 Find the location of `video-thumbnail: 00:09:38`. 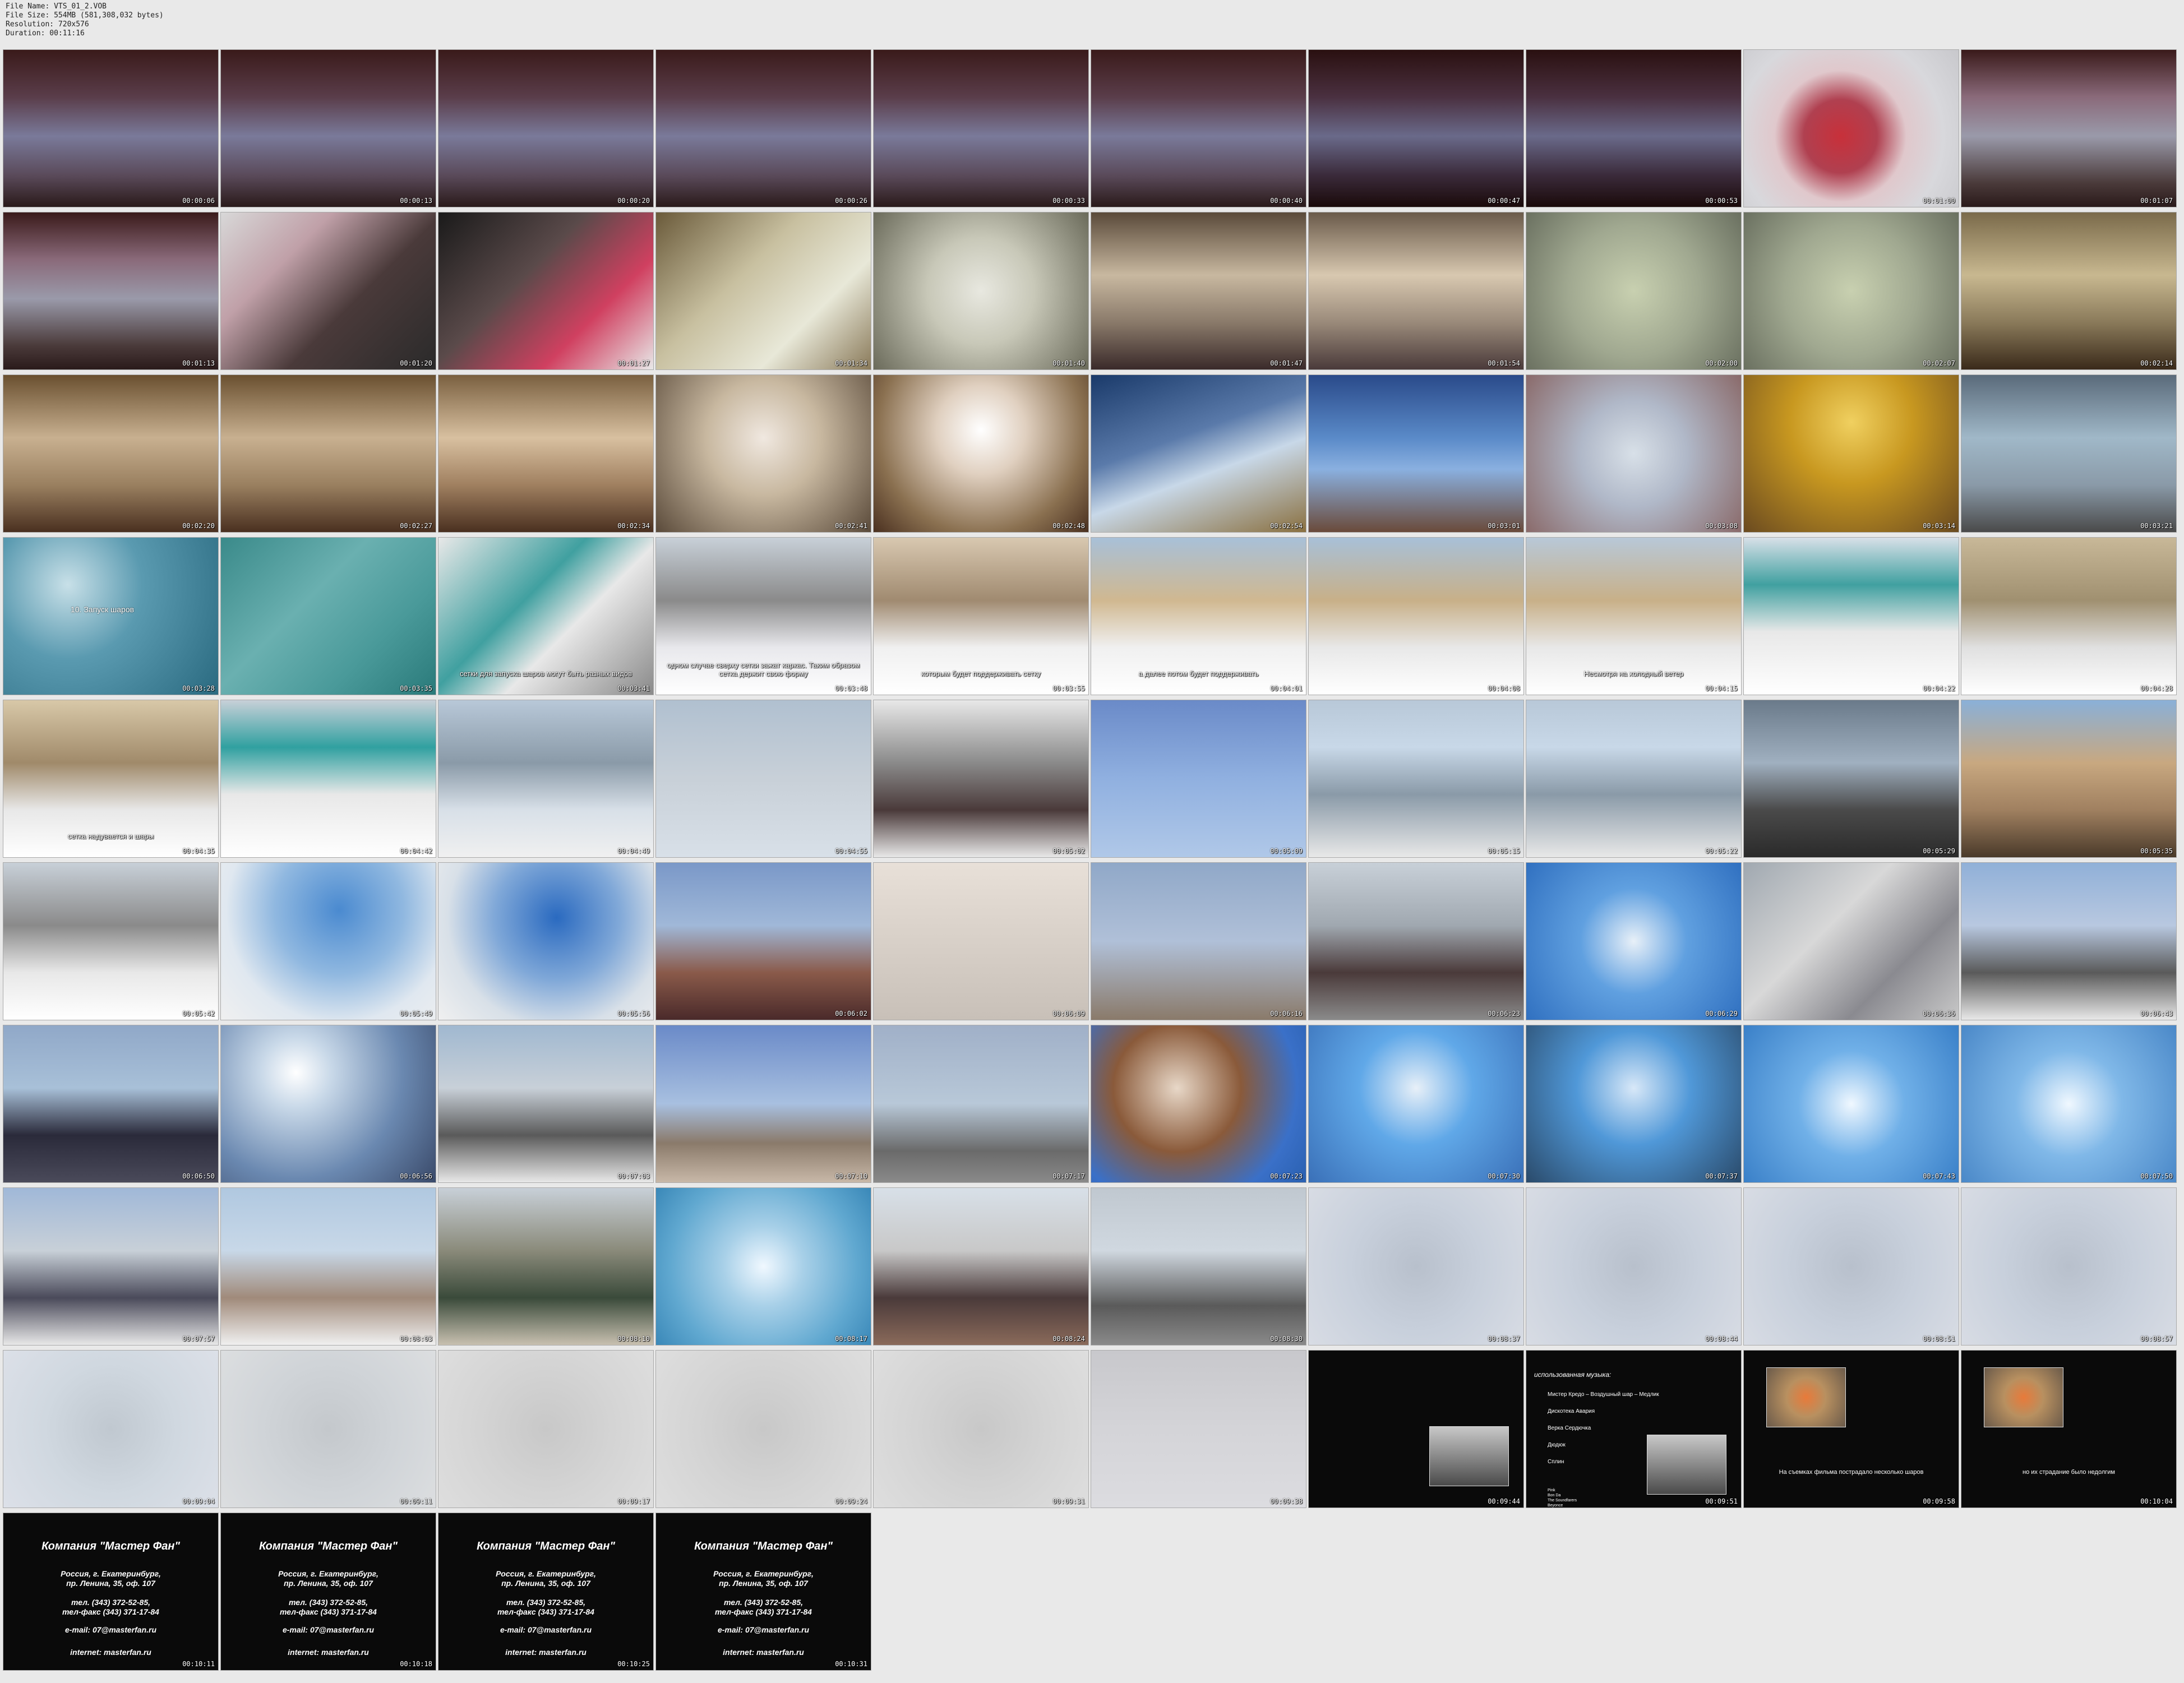

video-thumbnail: 00:09:38 is located at coordinates (1198, 1429).